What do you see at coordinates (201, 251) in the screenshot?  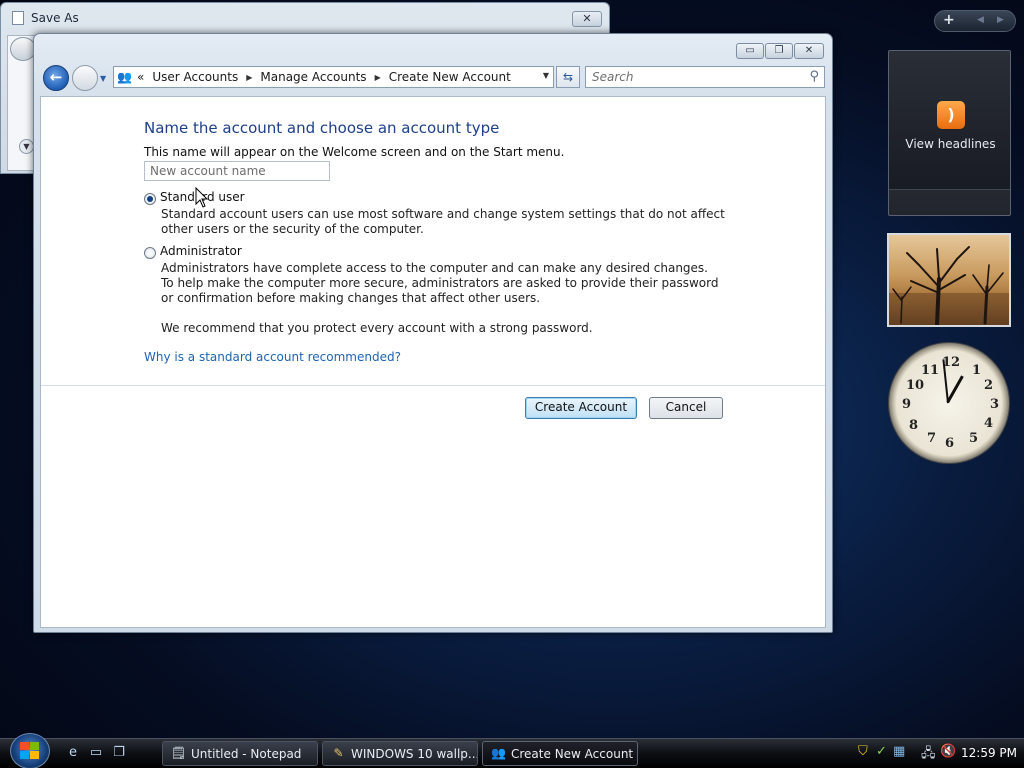 I see `administrator-label: Administrator` at bounding box center [201, 251].